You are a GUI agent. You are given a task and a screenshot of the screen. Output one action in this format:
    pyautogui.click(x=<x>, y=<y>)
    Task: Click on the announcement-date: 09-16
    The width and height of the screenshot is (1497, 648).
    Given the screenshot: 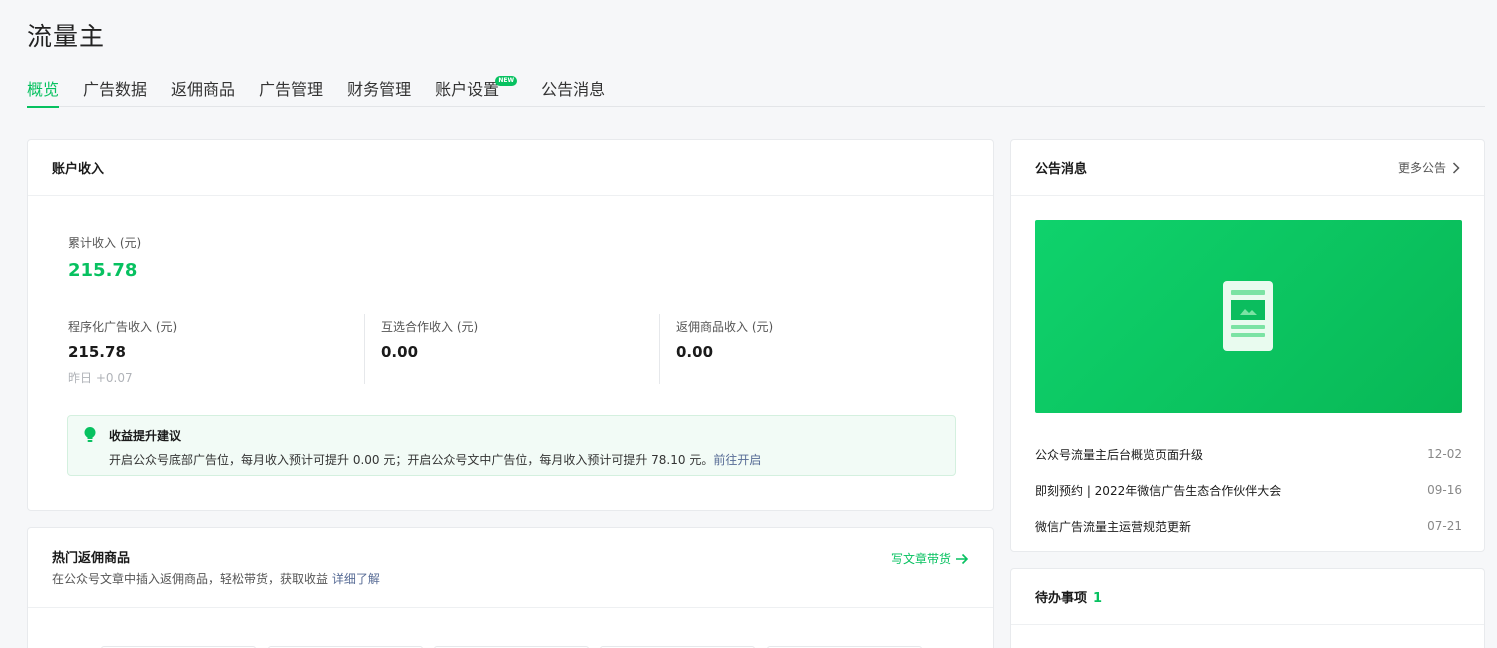 What is the action you would take?
    pyautogui.click(x=1444, y=490)
    